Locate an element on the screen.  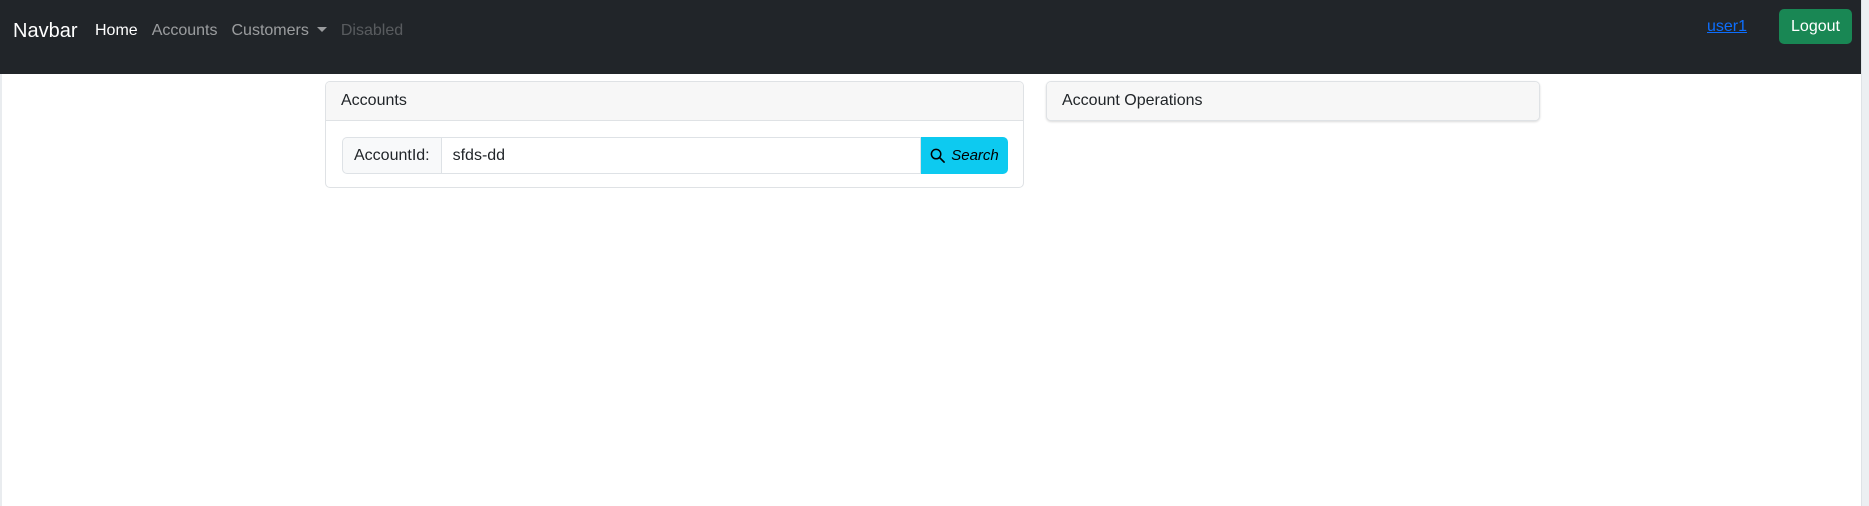
account-id-input is located at coordinates (680, 155).